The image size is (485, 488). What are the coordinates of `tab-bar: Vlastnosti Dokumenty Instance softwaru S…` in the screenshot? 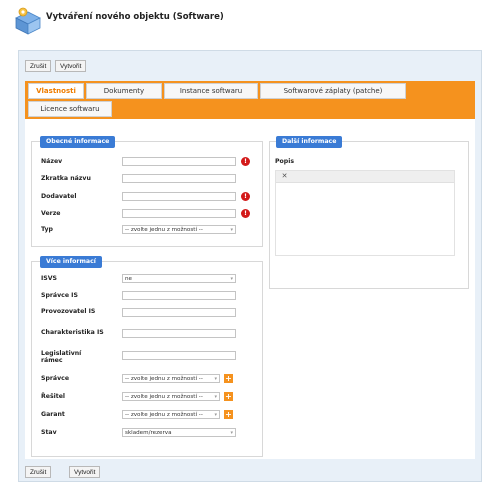 It's located at (250, 100).